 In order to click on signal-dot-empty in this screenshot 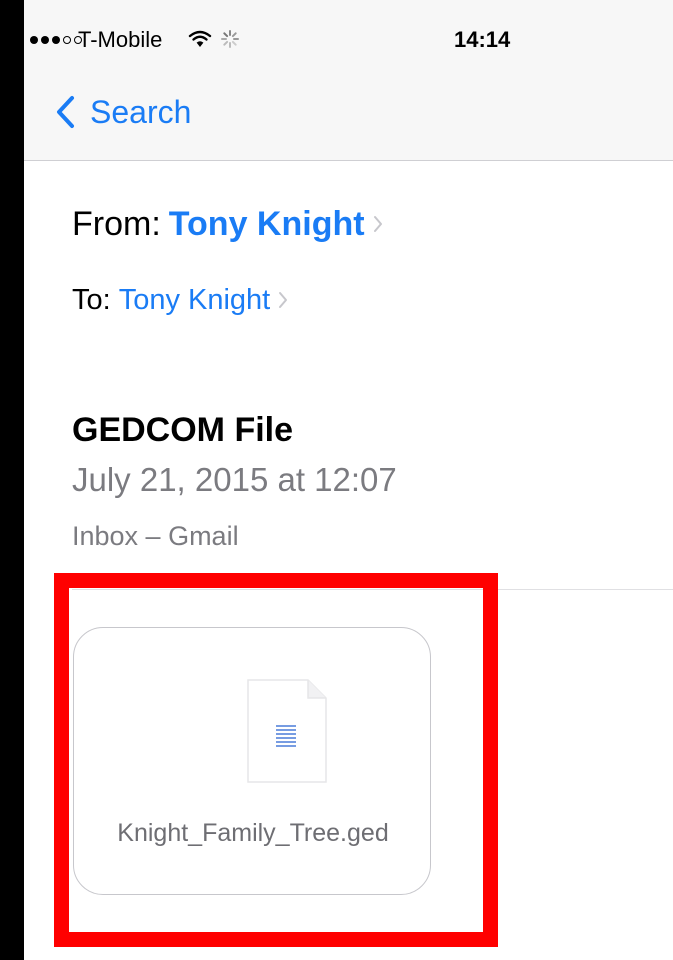, I will do `click(67, 40)`.